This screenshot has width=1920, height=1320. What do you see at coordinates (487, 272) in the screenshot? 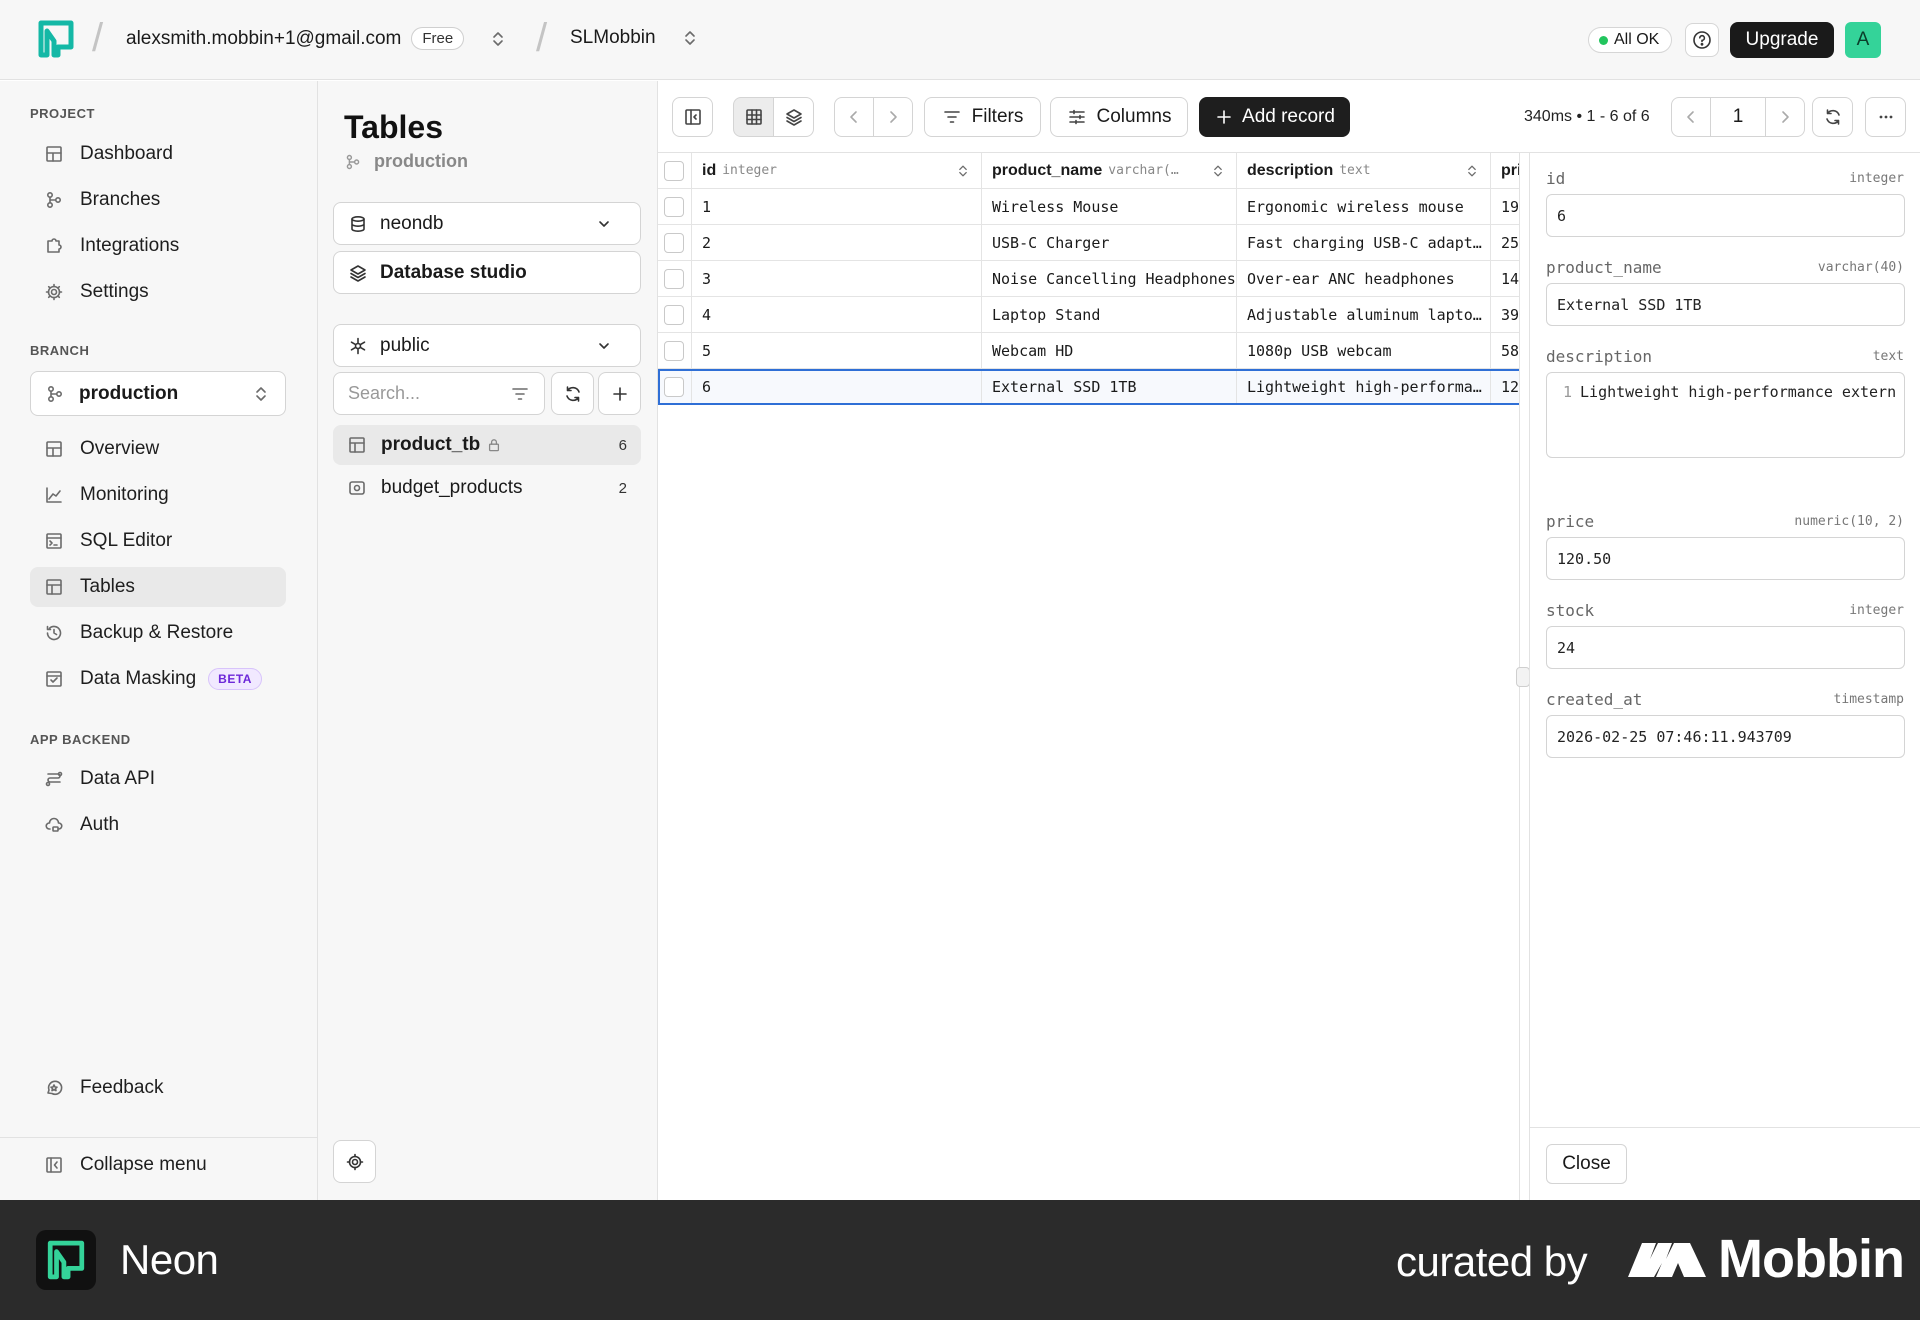
I see `database-studio-button: Database studio` at bounding box center [487, 272].